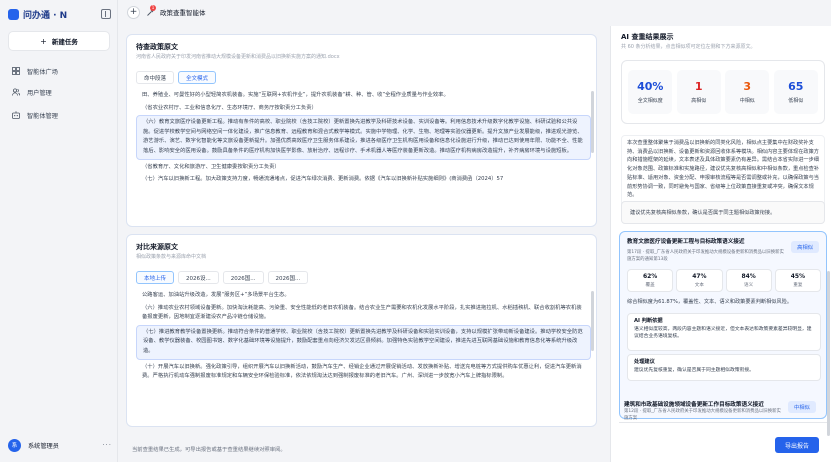 Image resolution: width=831 pixels, height=462 pixels. I want to click on handle-suggestion-box: 处理建议 建议优先复核重复，确认是否属于同主题相似政策衔接。, so click(724, 367).